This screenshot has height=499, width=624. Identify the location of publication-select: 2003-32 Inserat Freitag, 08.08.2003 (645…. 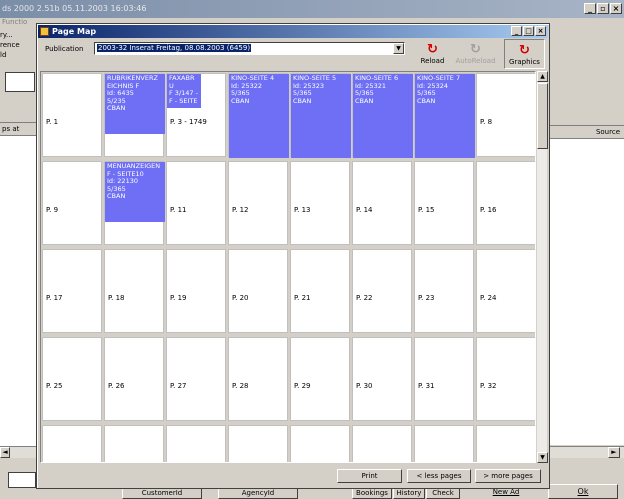
(249, 48).